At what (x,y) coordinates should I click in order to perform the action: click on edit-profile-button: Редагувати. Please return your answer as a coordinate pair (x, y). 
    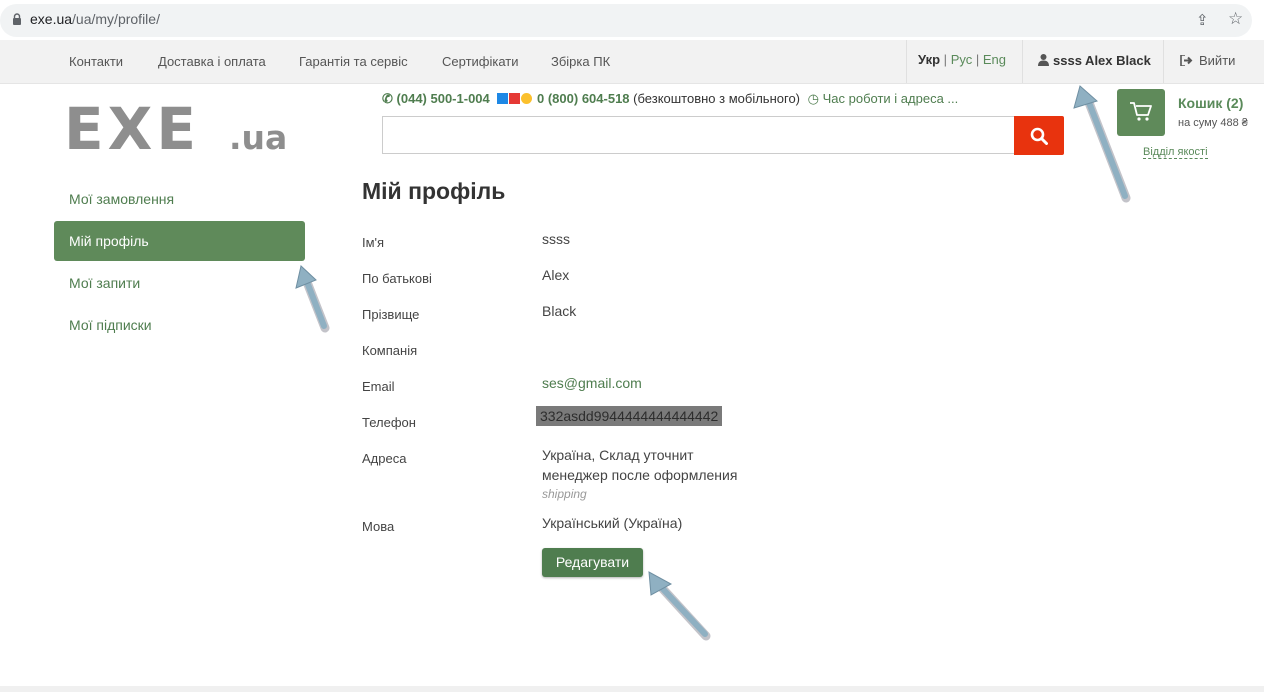
    Looking at the image, I should click on (592, 562).